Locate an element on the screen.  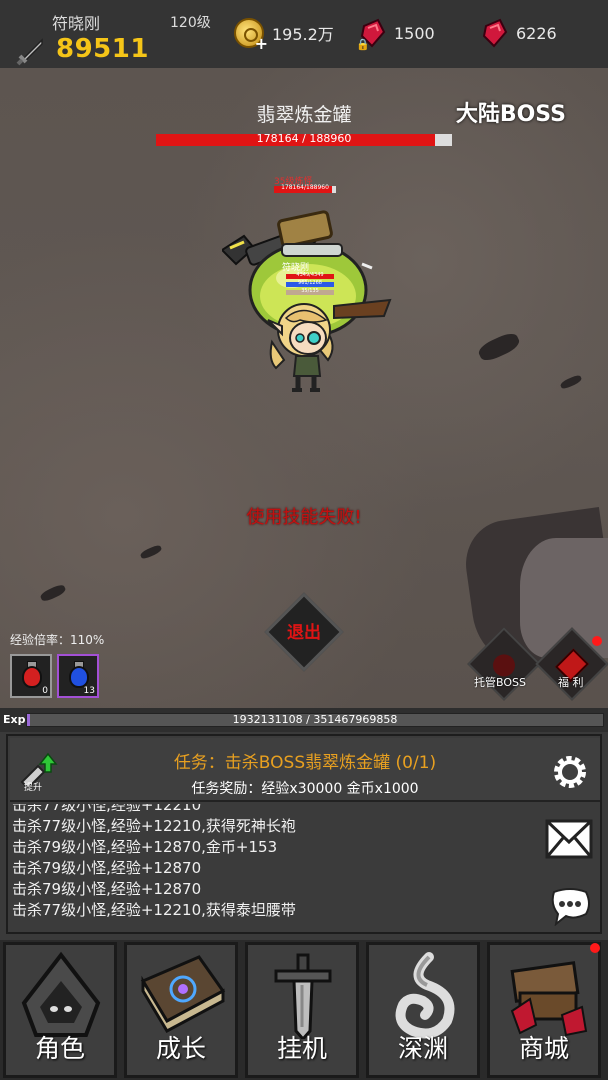
locked-gem-value: 1500 is located at coordinates (414, 33).